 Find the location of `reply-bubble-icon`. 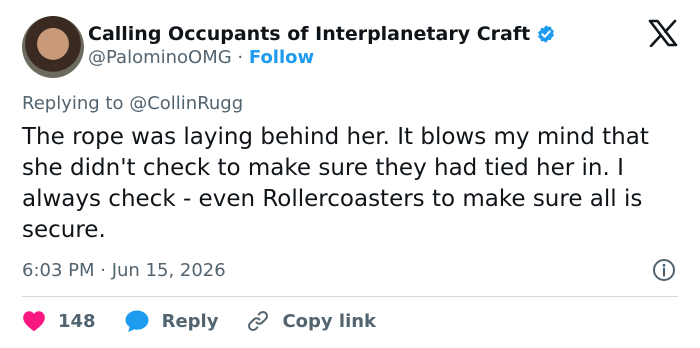

reply-bubble-icon is located at coordinates (137, 321).